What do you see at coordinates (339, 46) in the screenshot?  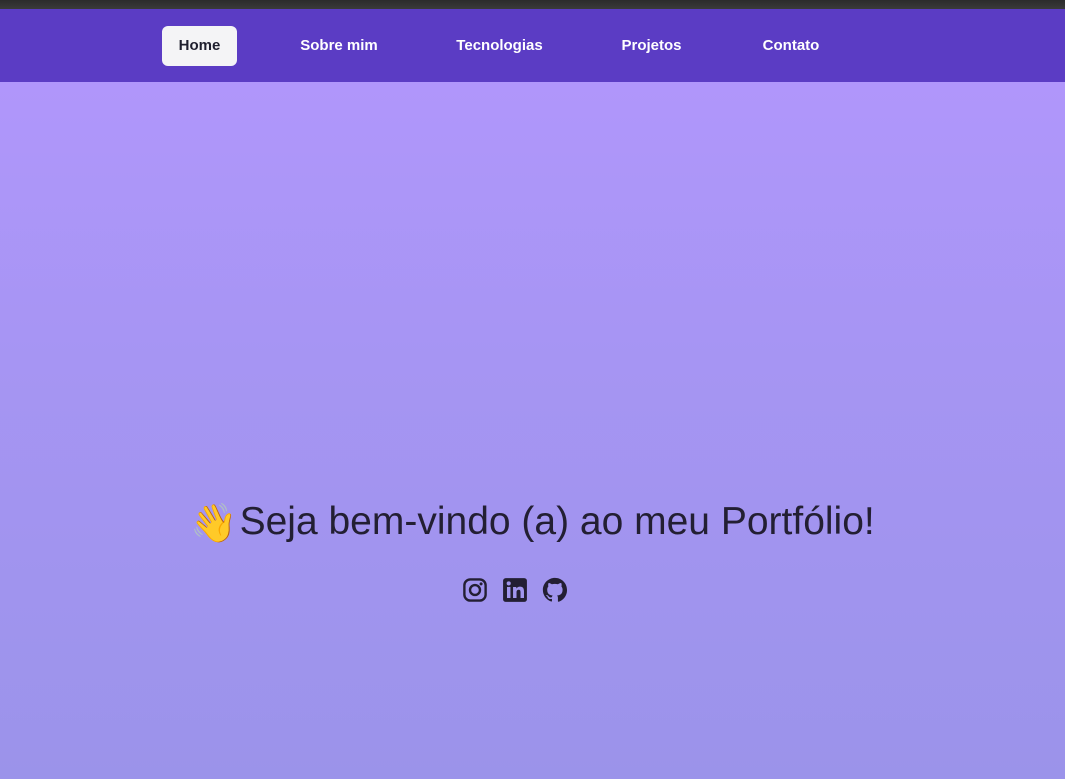 I see `nav-sobre-mim: Sobre mim` at bounding box center [339, 46].